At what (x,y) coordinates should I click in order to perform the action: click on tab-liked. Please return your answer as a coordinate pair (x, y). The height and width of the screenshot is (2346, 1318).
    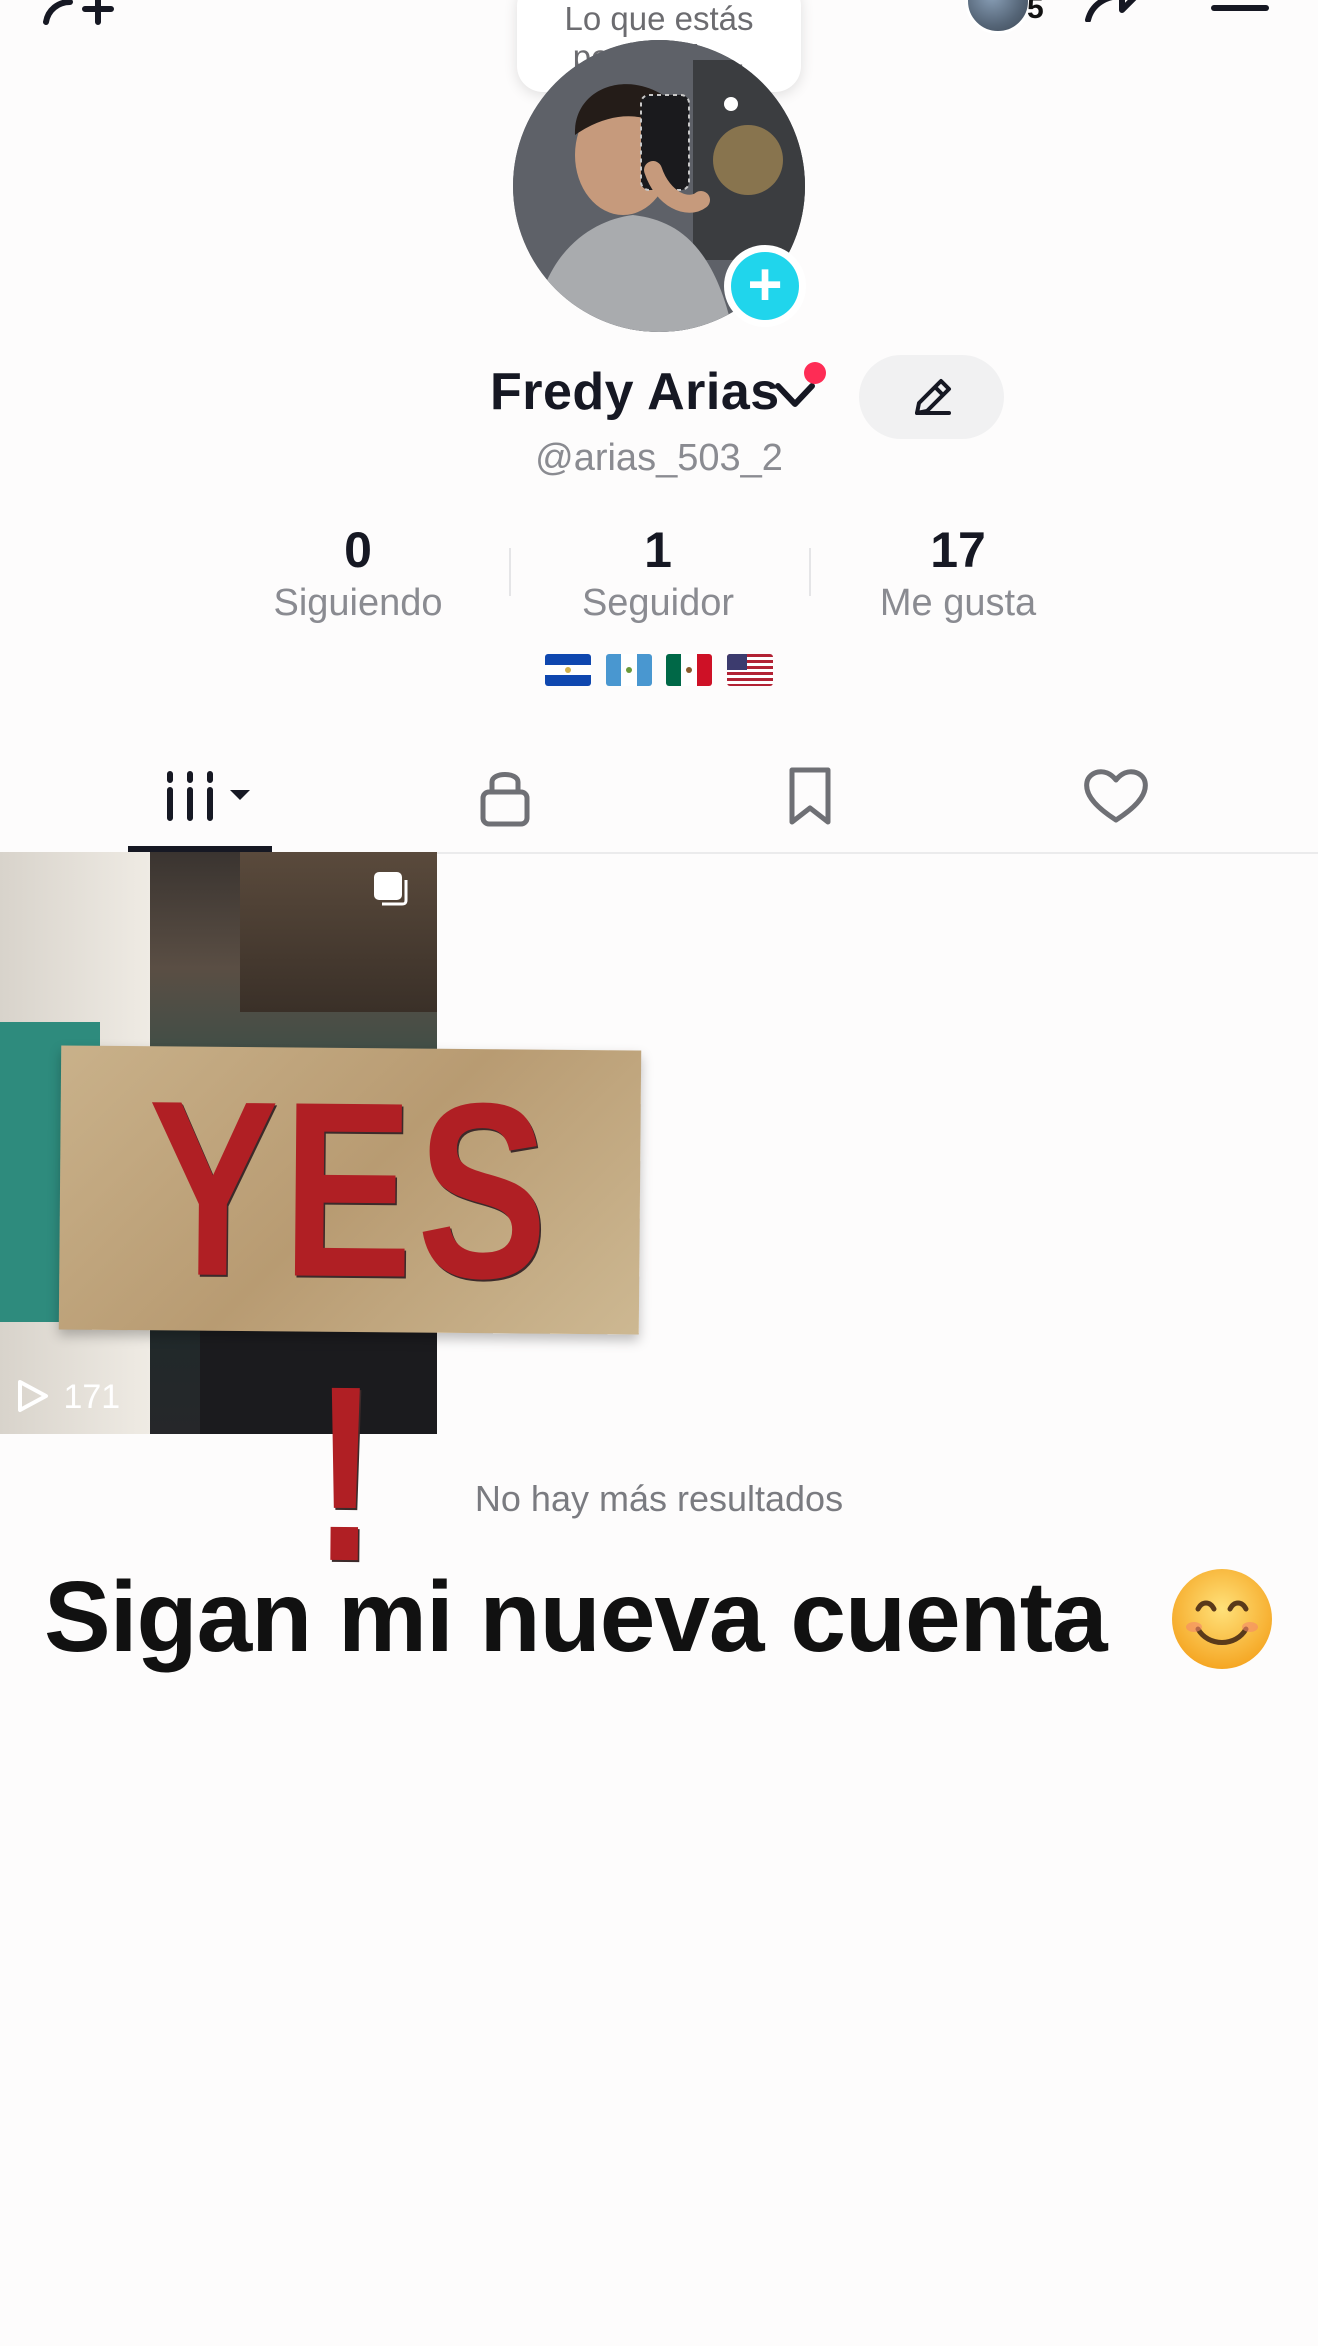
    Looking at the image, I should click on (1116, 796).